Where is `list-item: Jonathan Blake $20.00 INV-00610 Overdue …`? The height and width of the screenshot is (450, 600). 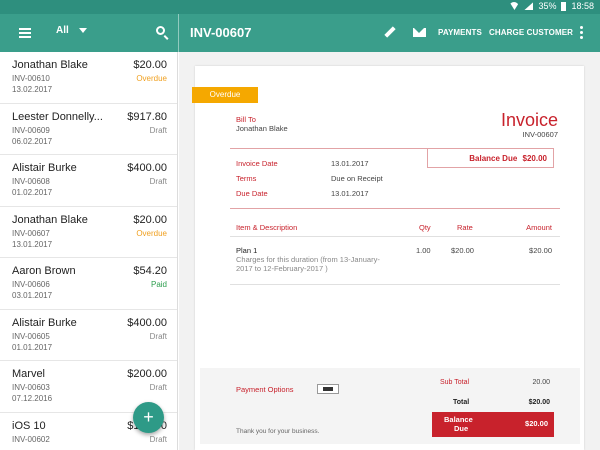
list-item: Jonathan Blake $20.00 INV-00610 Overdue … is located at coordinates (88, 78).